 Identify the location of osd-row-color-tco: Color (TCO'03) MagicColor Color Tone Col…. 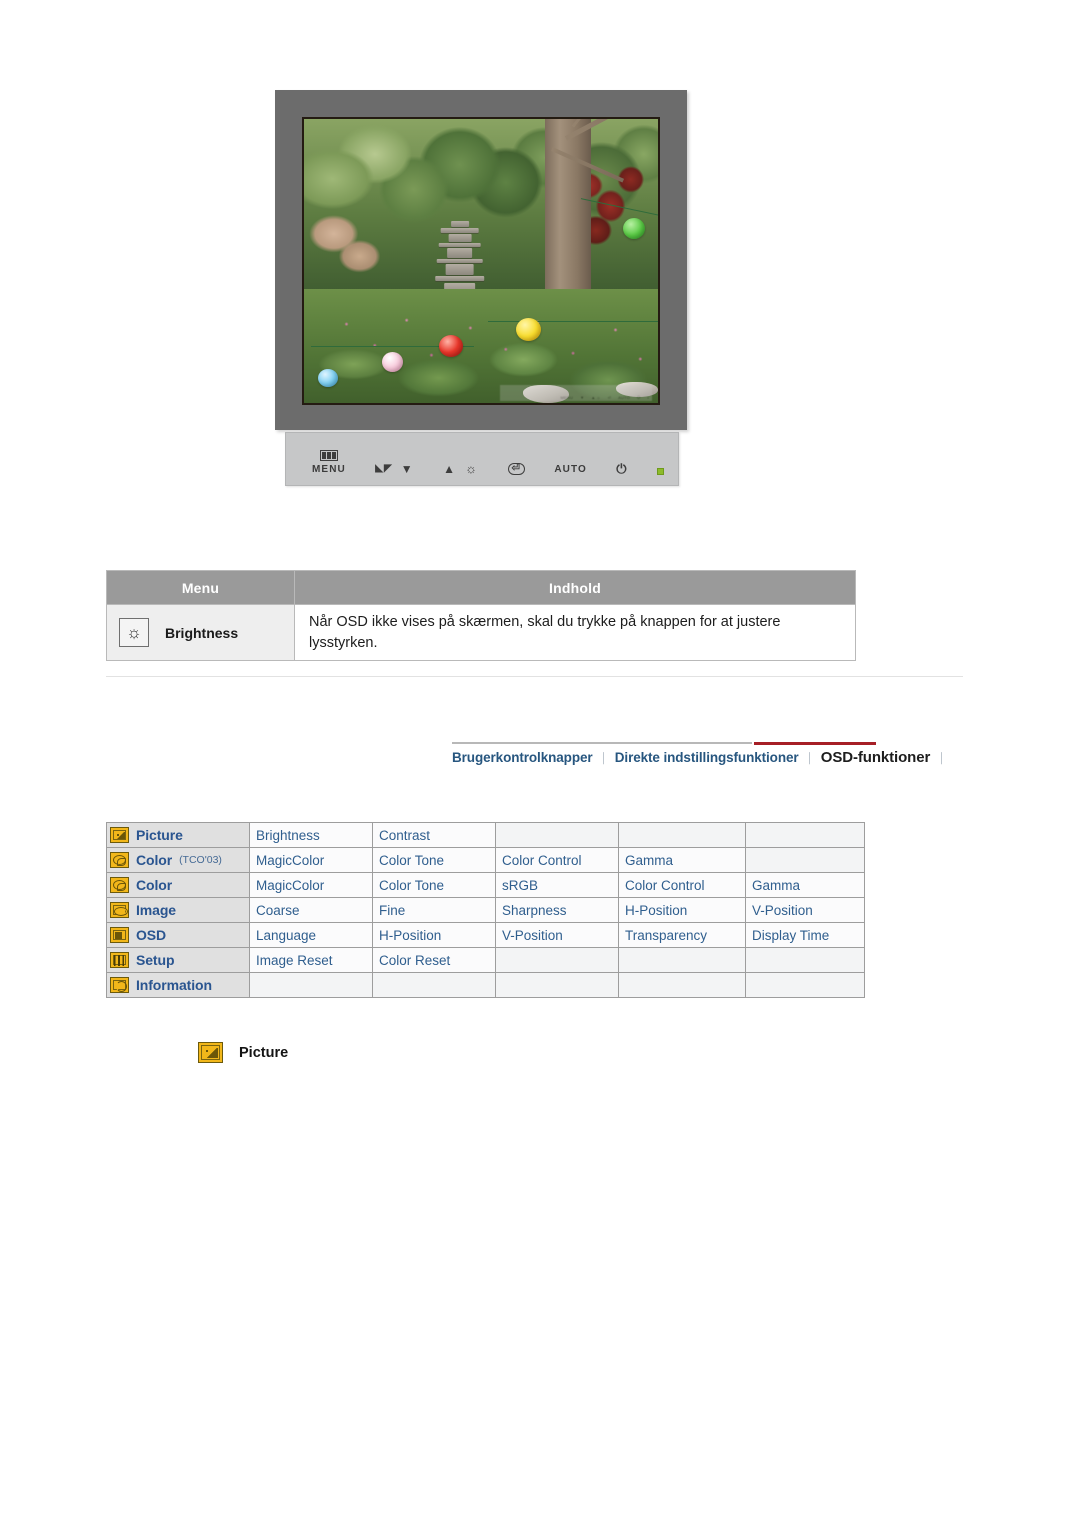
(485, 860).